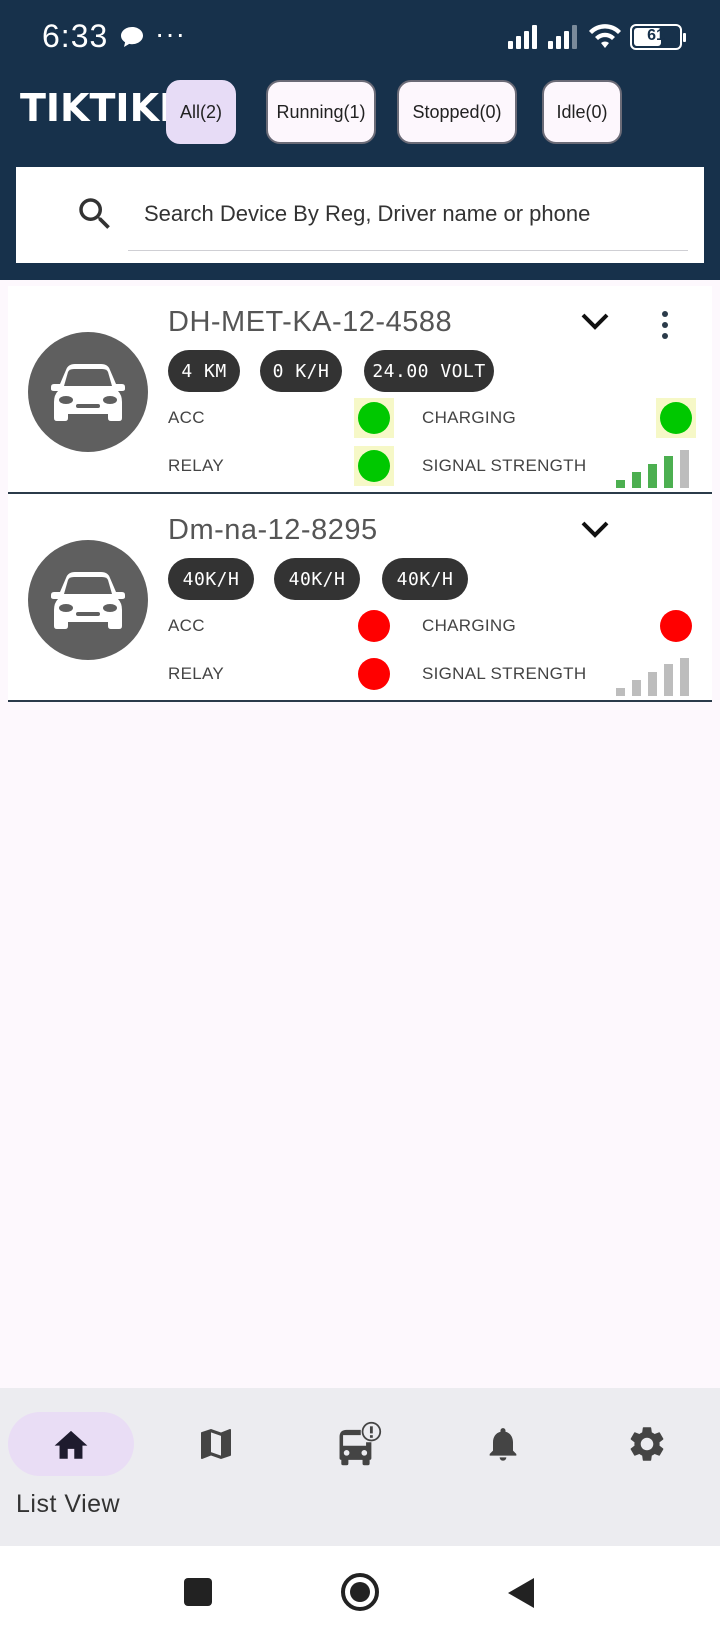 The image size is (720, 1640). What do you see at coordinates (75, 36) in the screenshot?
I see `status-time: 6:33` at bounding box center [75, 36].